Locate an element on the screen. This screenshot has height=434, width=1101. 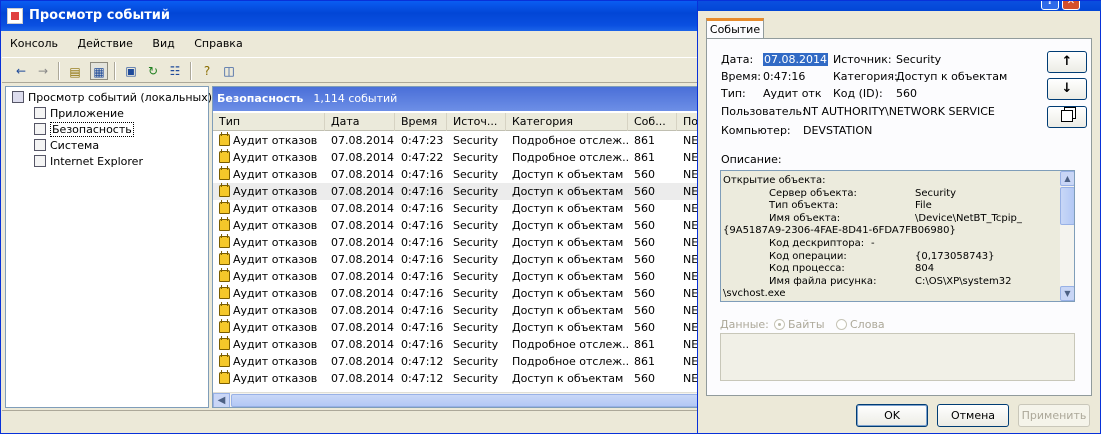
menu-view: Вид is located at coordinates (163, 44).